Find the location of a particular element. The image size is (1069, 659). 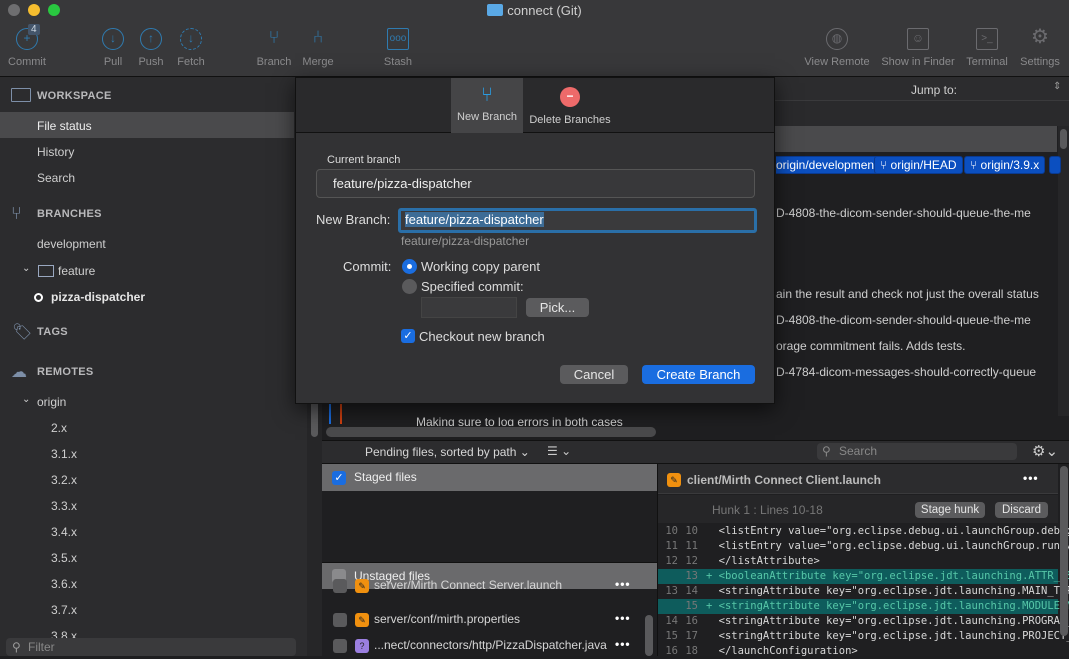

cancel-button: Cancel is located at coordinates (594, 374).